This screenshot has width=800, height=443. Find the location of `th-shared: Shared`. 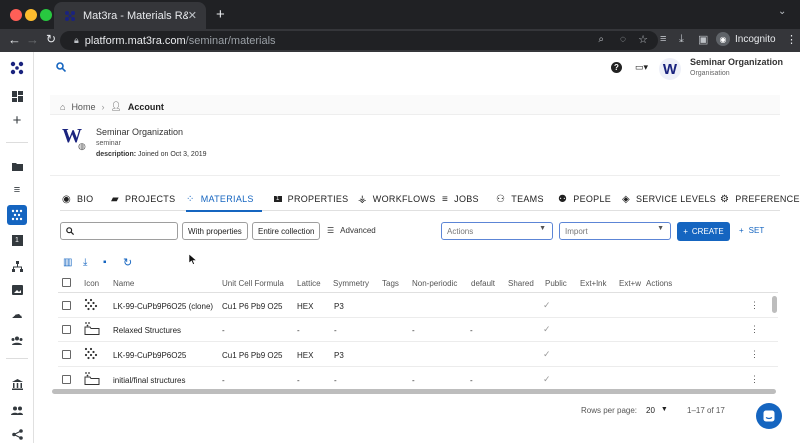

th-shared: Shared is located at coordinates (521, 283).